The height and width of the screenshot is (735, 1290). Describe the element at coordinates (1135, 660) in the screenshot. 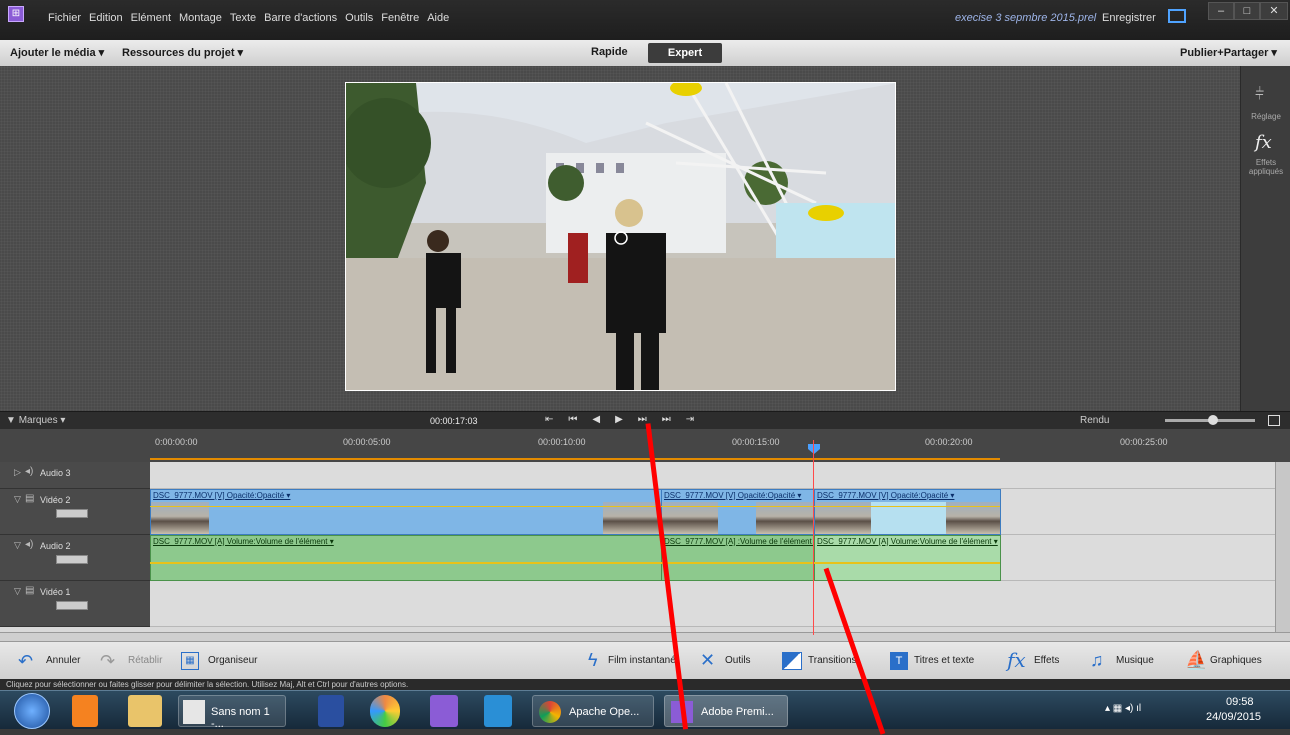

I see `music-button: Musique` at that location.